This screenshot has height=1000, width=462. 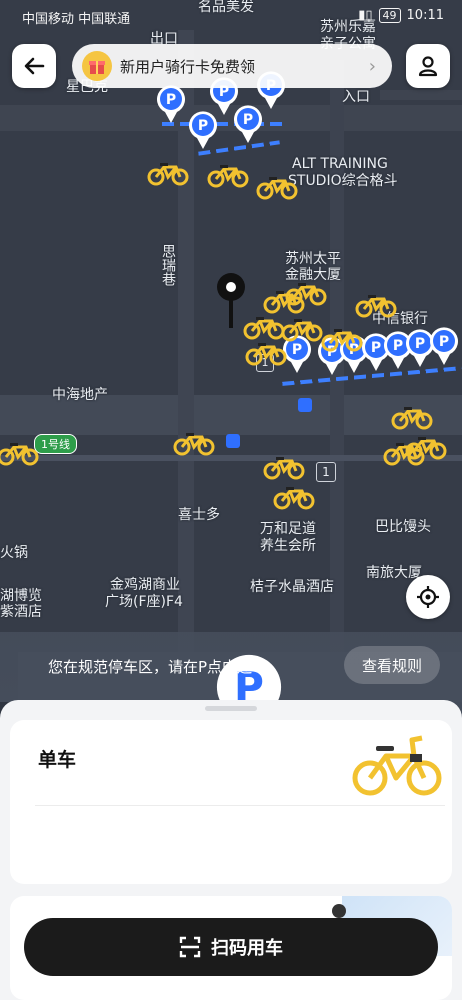 What do you see at coordinates (313, 259) in the screenshot?
I see `poi-label: 苏州太平` at bounding box center [313, 259].